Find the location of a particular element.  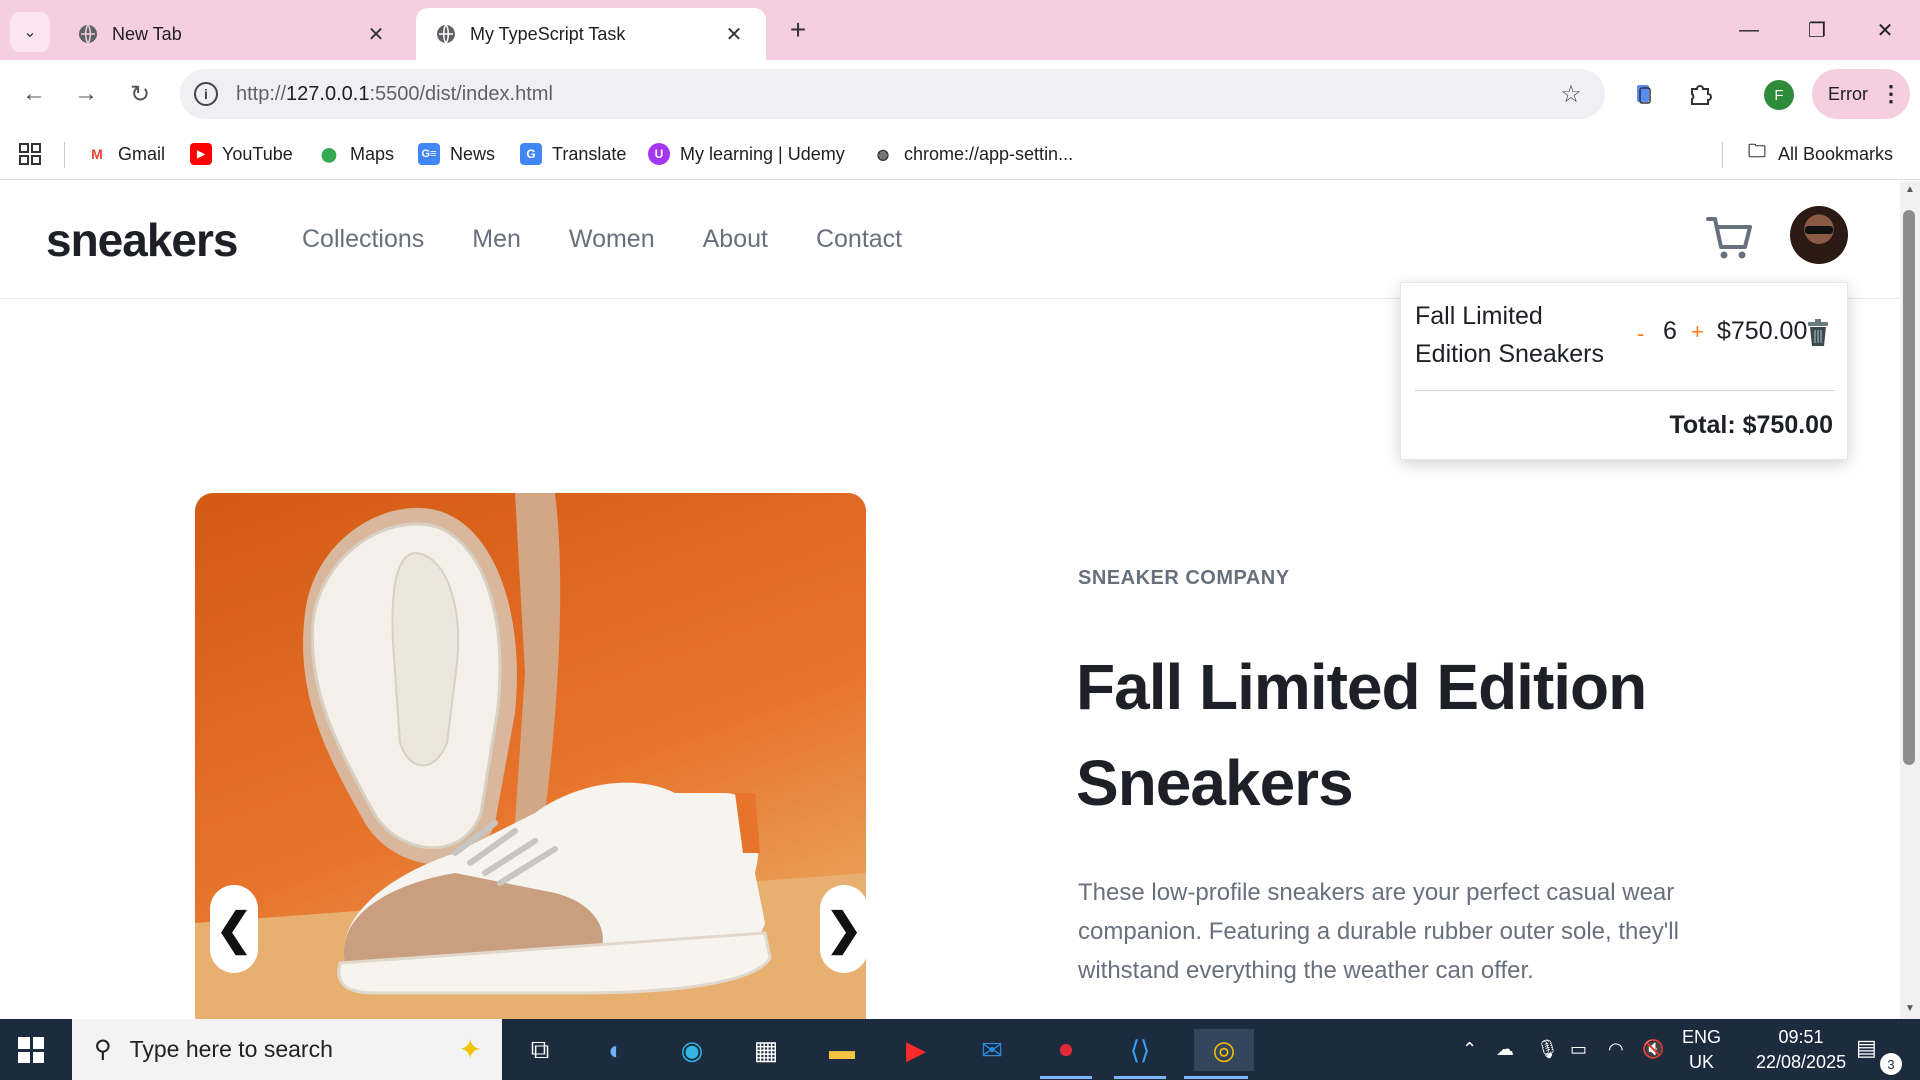

apps-button is located at coordinates (30, 154).